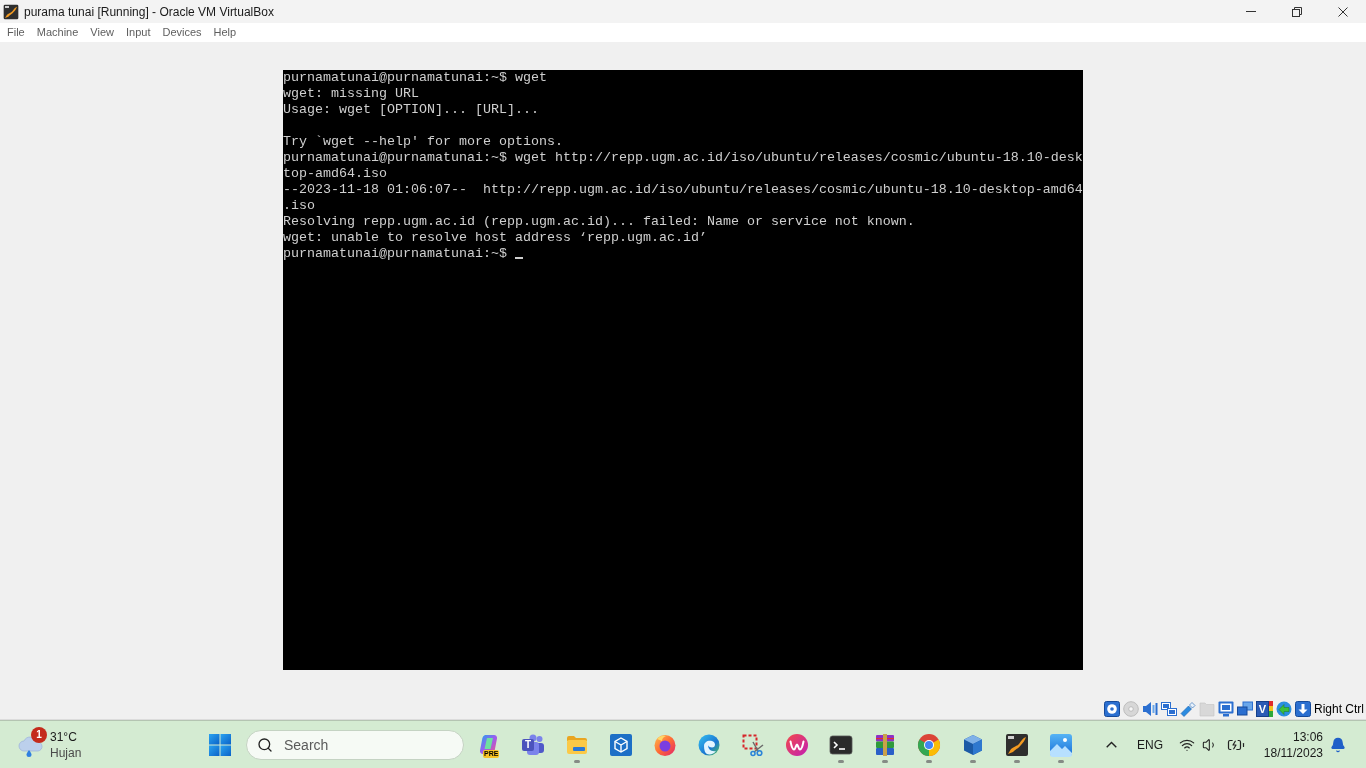  Describe the element at coordinates (1262, 708) in the screenshot. I see `recording-button: V` at that location.